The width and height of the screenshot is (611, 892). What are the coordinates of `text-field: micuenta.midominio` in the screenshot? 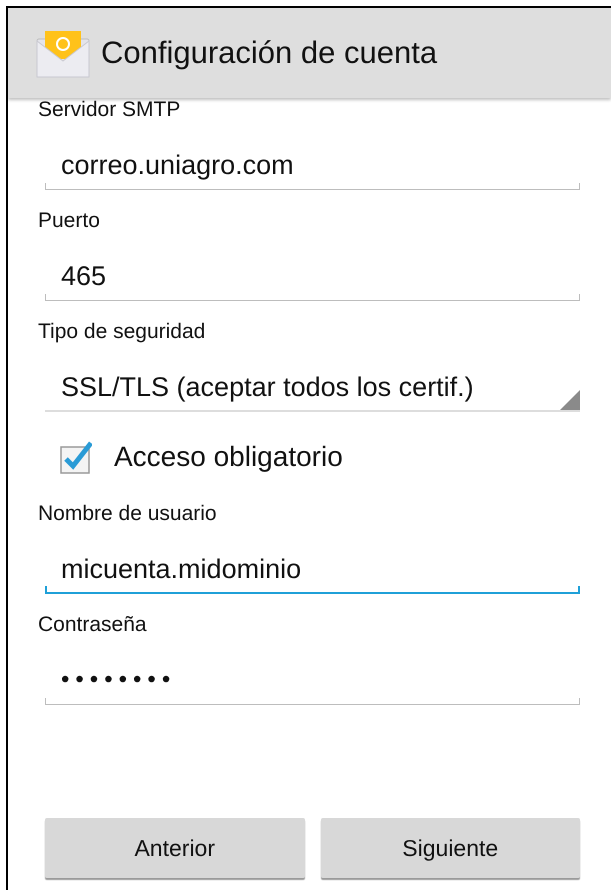 It's located at (312, 560).